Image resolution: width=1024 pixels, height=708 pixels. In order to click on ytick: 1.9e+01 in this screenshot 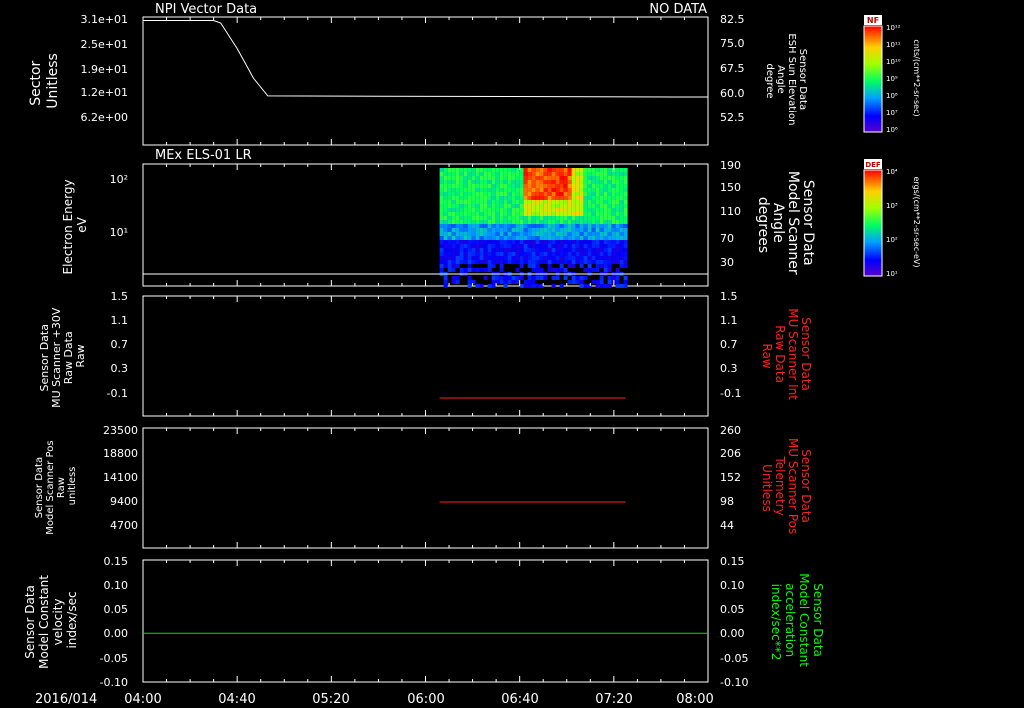, I will do `click(104, 69)`.